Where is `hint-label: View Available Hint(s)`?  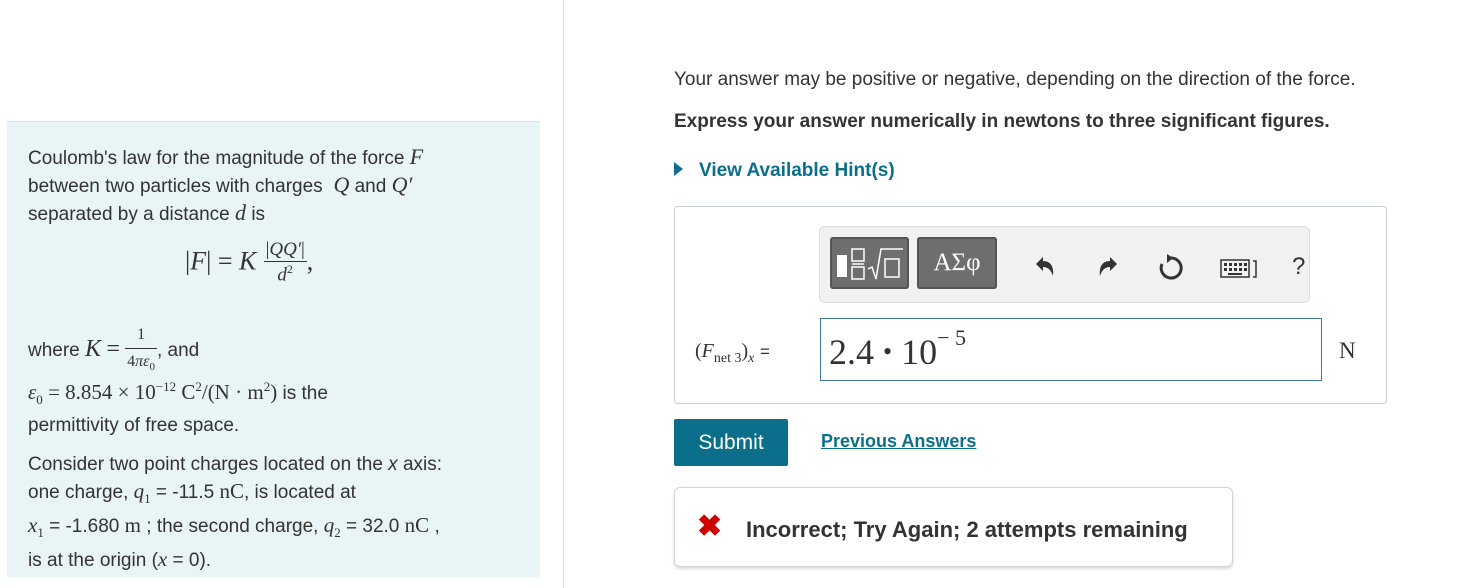
hint-label: View Available Hint(s) is located at coordinates (797, 170).